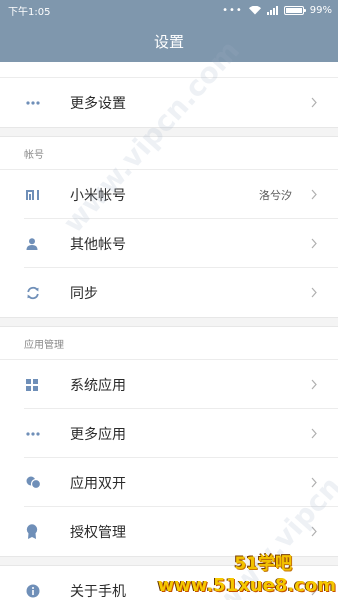  I want to click on list-top-spacer, so click(169, 70).